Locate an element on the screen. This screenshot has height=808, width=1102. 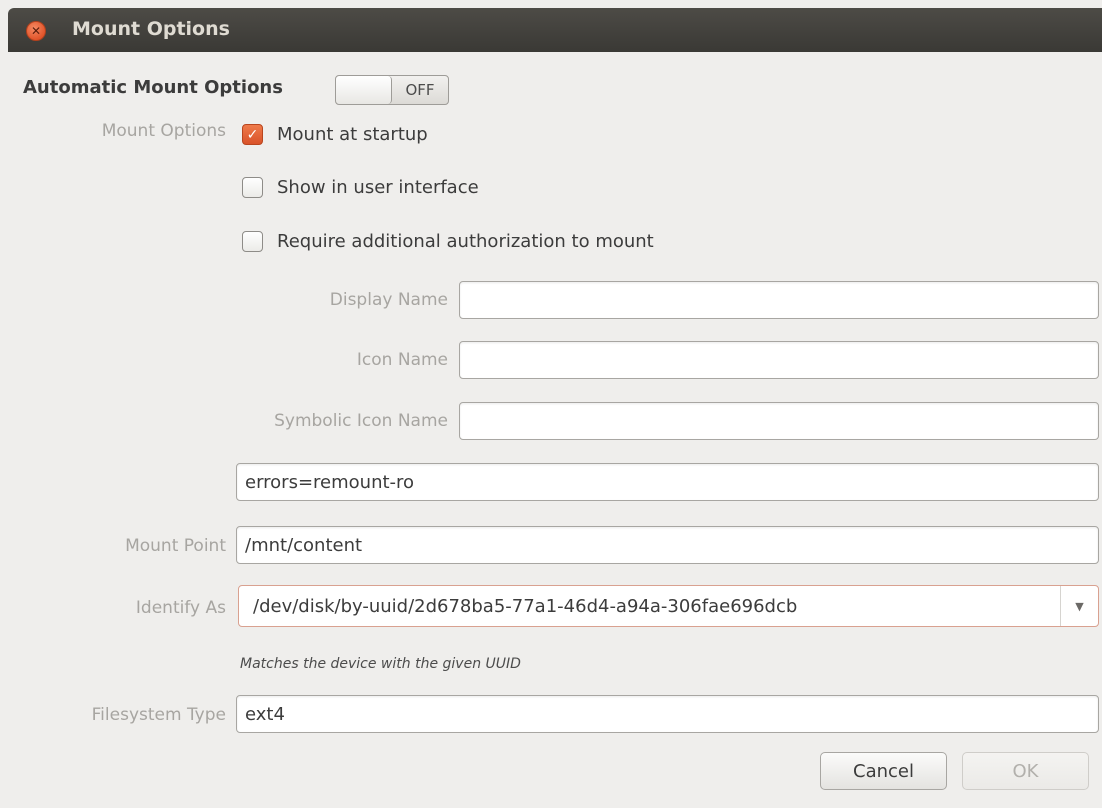
automatic-mount-options-label: Automatic Mount Options is located at coordinates (153, 87).